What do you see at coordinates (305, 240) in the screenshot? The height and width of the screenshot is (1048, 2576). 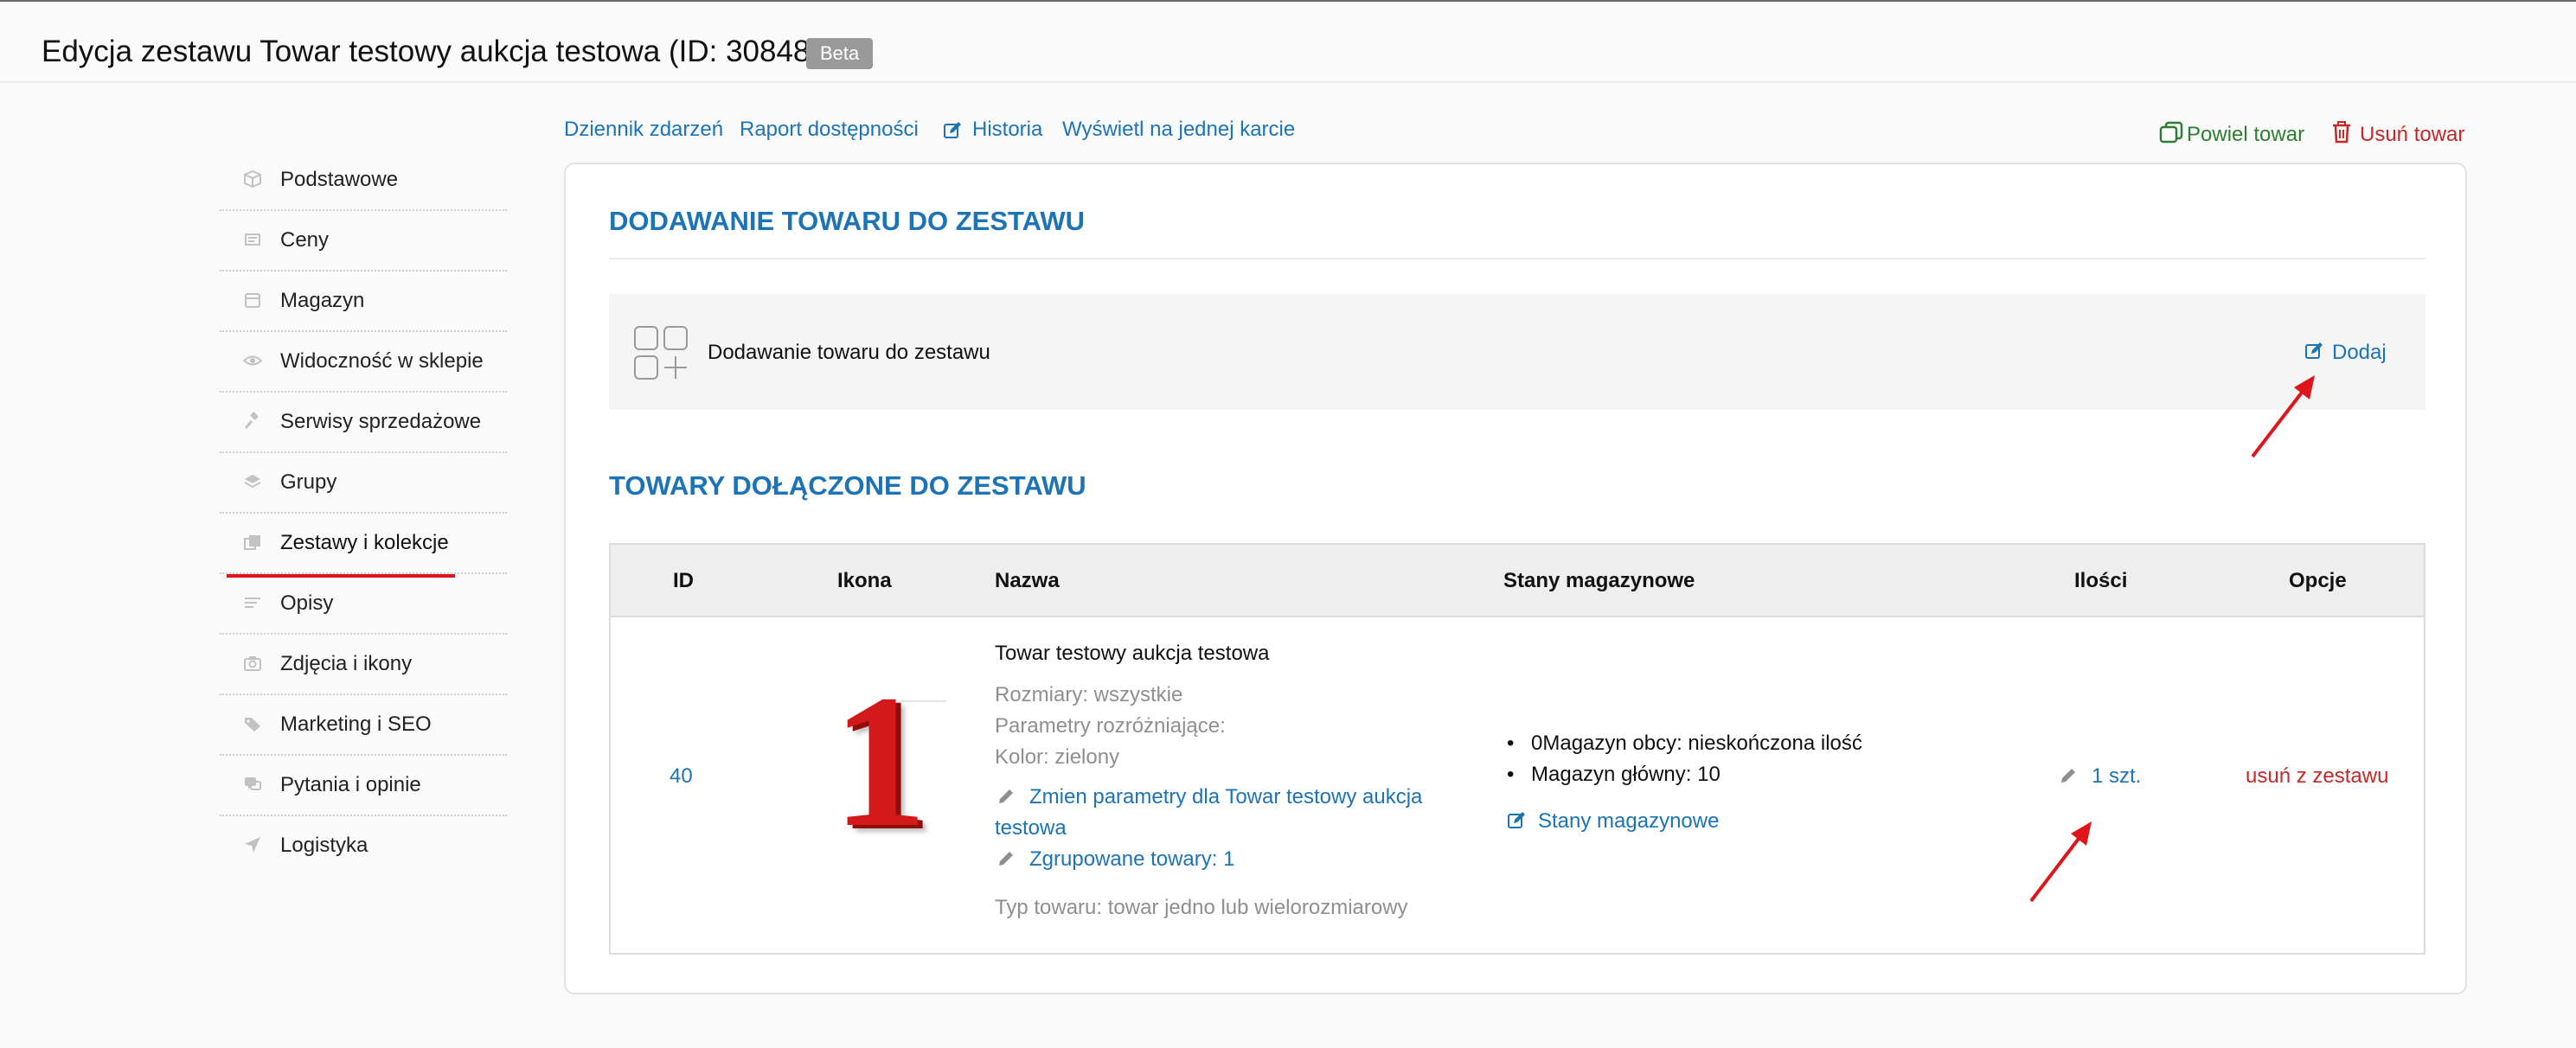 I see `sidebar-item-label: Ceny` at bounding box center [305, 240].